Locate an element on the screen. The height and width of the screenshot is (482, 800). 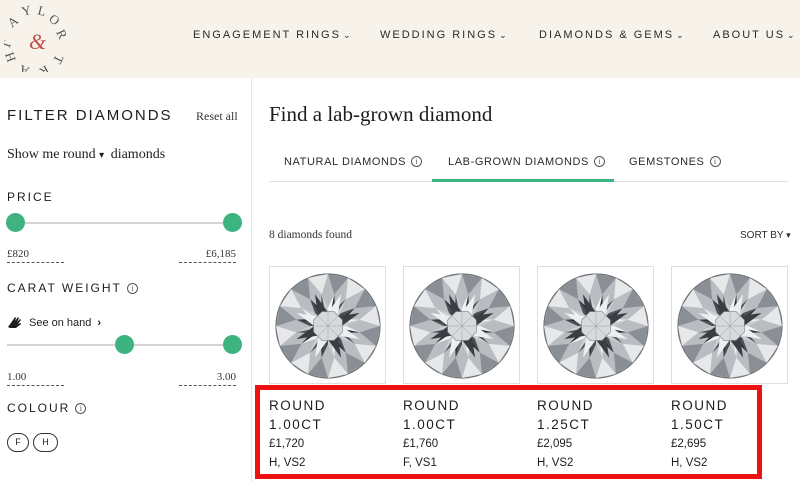
filter-title: FILTER DIAMONDS is located at coordinates (90, 115).